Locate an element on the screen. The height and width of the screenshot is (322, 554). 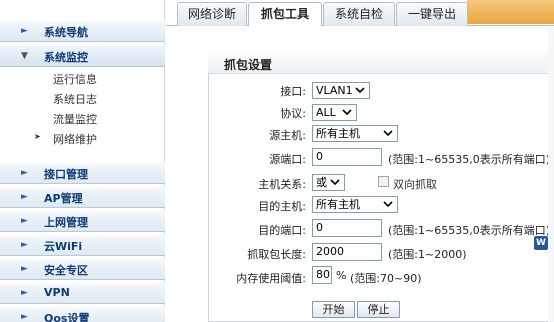
current-item-arrow-icon: ➤ is located at coordinates (37, 136).